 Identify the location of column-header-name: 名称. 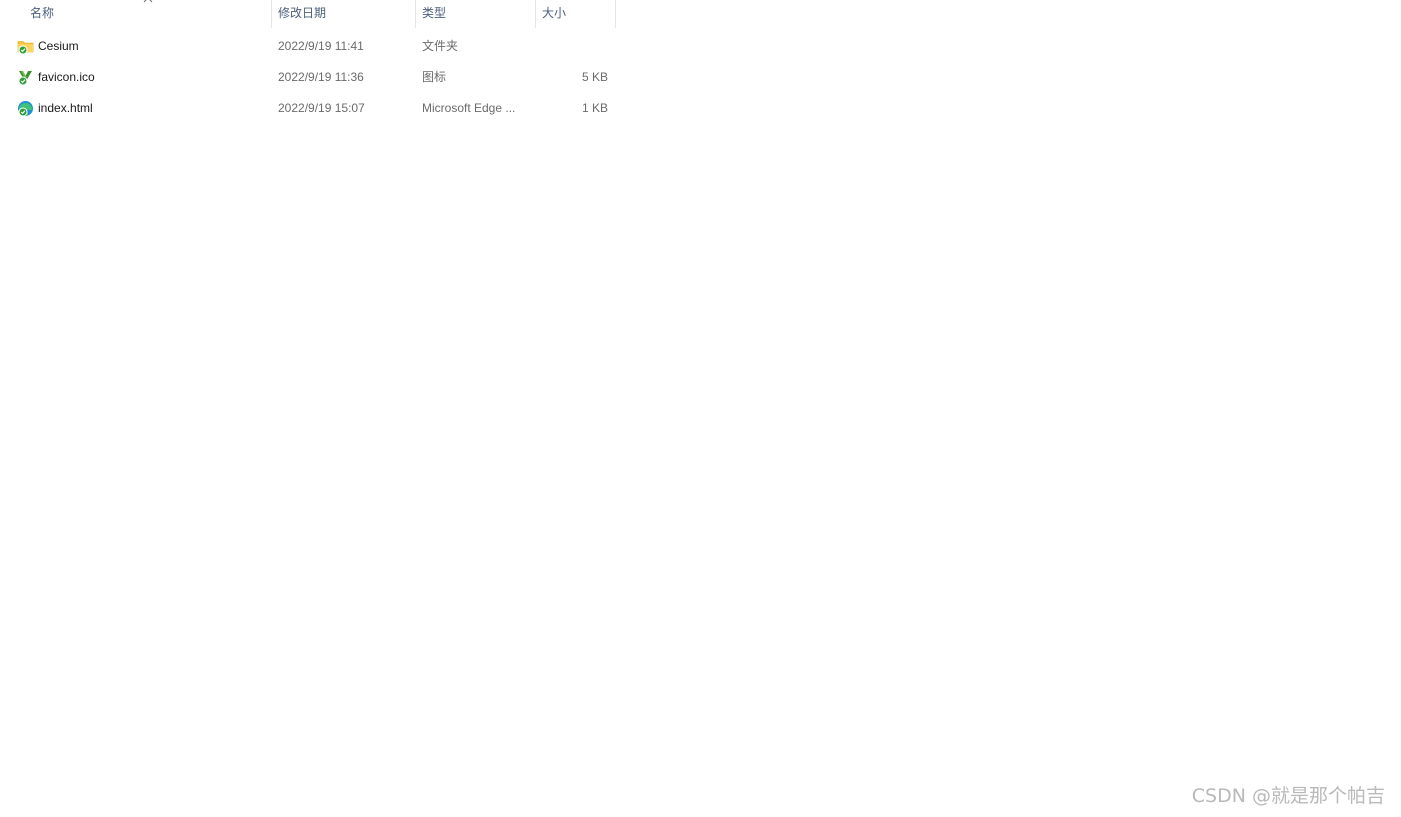
(147, 14).